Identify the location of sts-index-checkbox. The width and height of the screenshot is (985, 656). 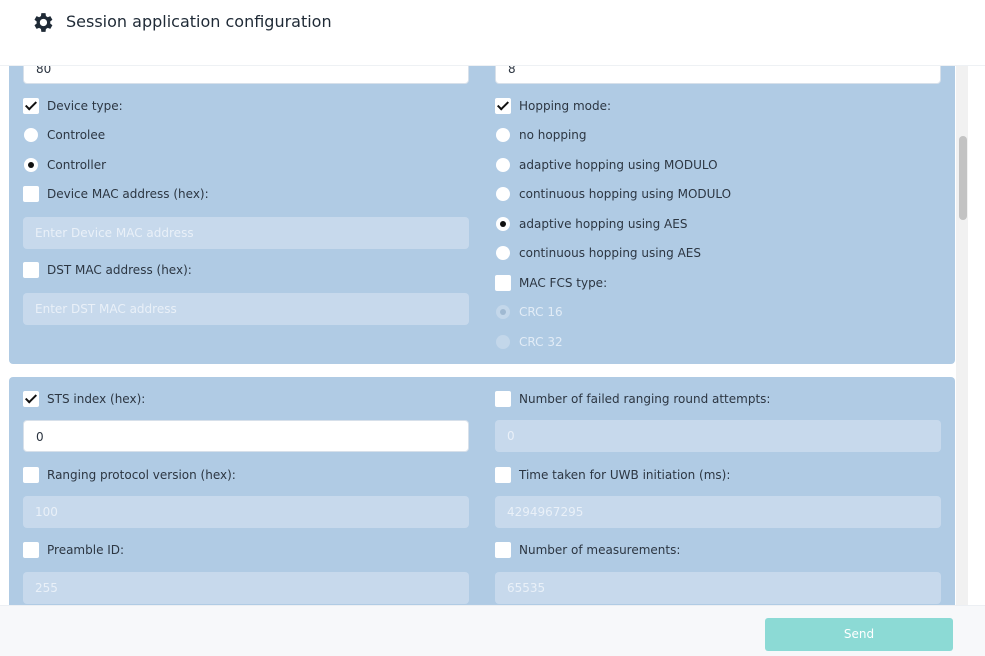
(31, 399).